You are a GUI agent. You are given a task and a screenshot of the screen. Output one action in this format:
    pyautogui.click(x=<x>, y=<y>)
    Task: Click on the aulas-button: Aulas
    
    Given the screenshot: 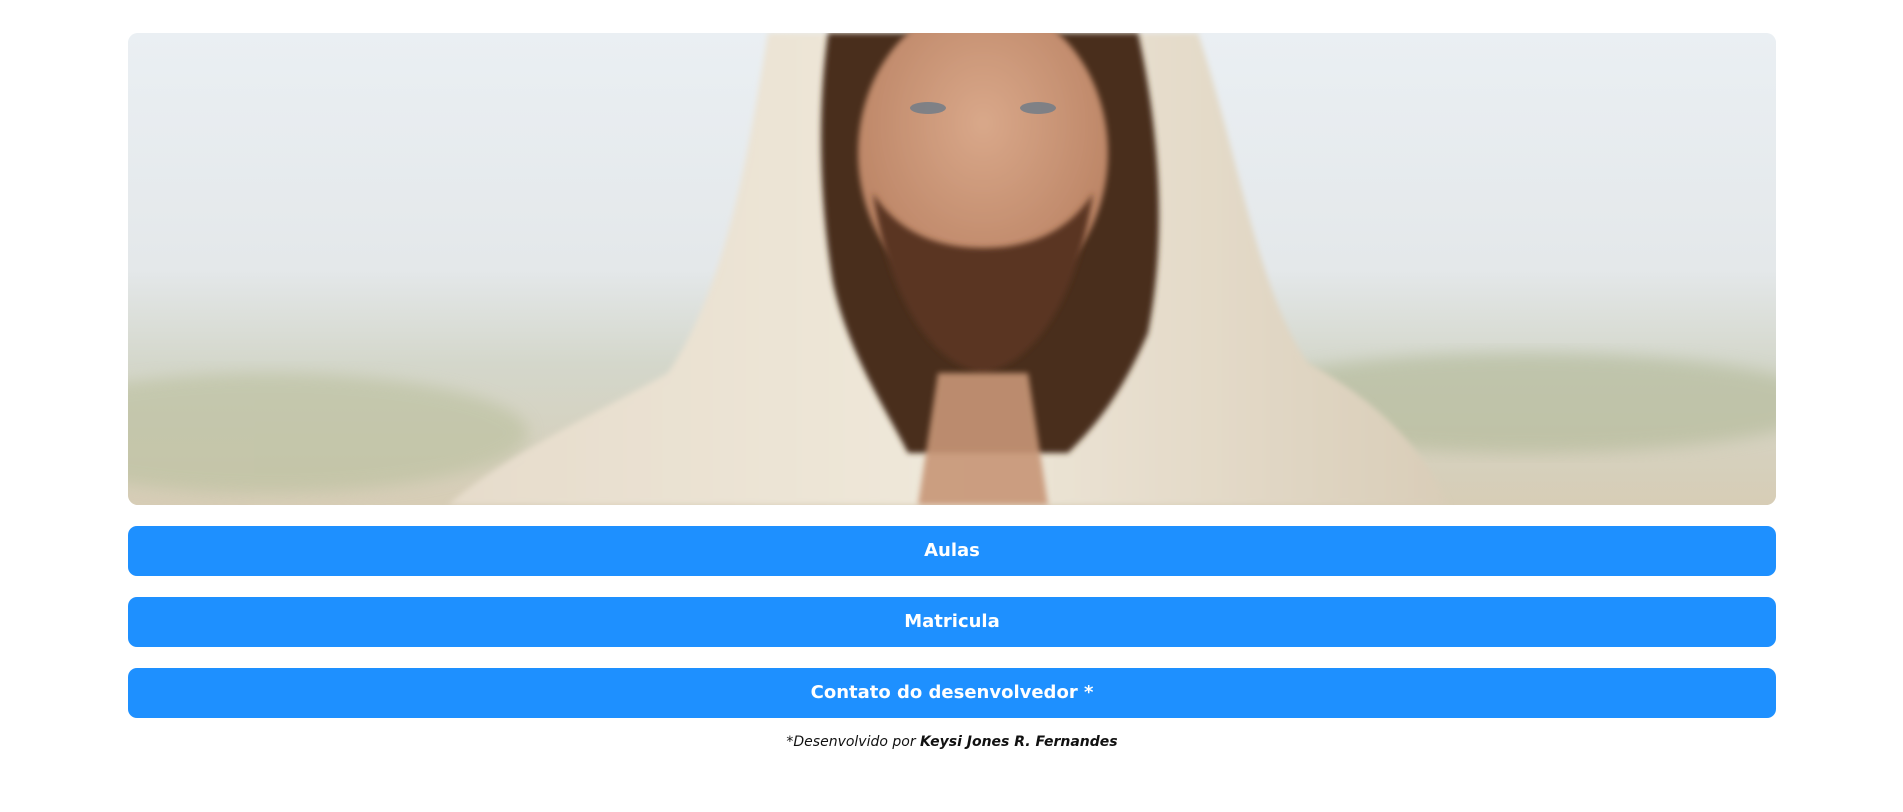 What is the action you would take?
    pyautogui.click(x=952, y=551)
    